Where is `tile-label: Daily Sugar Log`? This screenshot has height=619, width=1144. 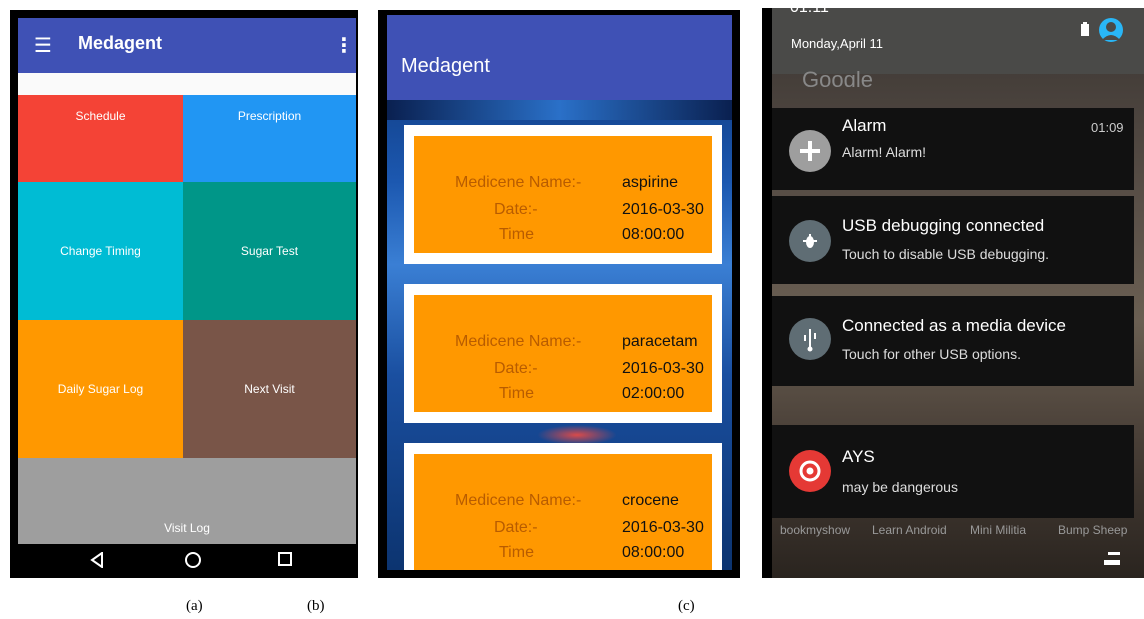
tile-label: Daily Sugar Log is located at coordinates (100, 389).